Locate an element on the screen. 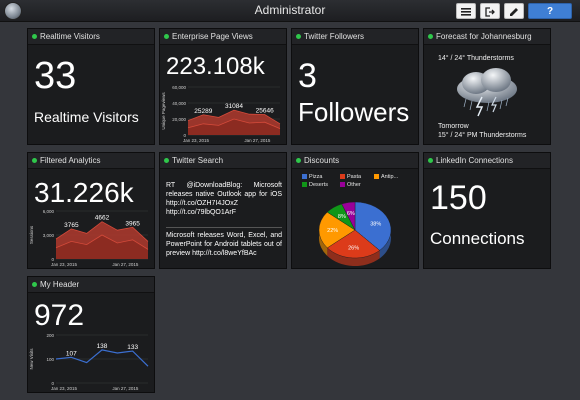 This screenshot has height=400, width=580. tile-title: Twitter Search is located at coordinates (198, 160).